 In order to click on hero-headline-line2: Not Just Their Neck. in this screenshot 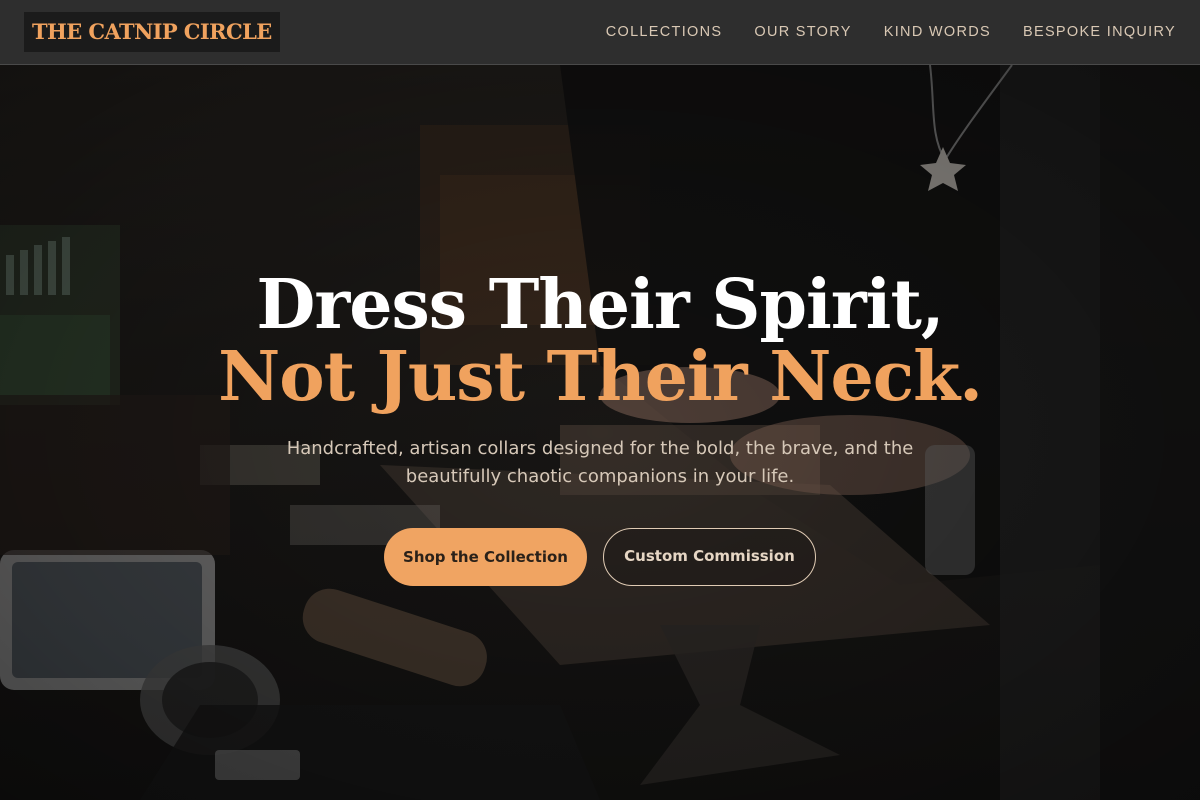, I will do `click(600, 377)`.